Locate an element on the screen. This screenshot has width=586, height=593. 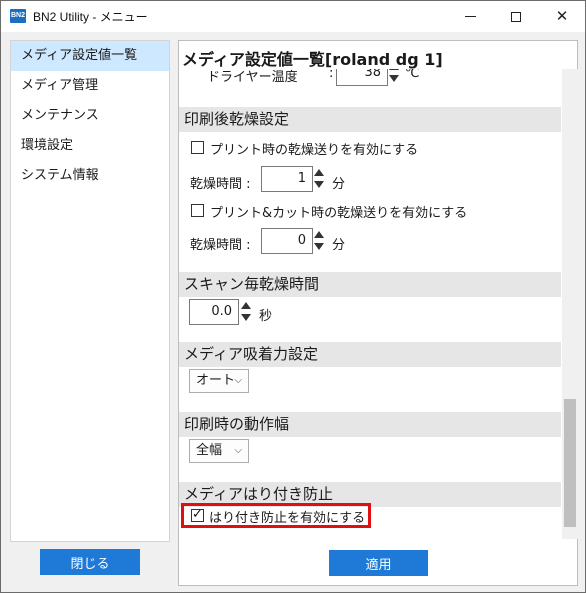
highlight-annotation-box is located at coordinates (276, 515).